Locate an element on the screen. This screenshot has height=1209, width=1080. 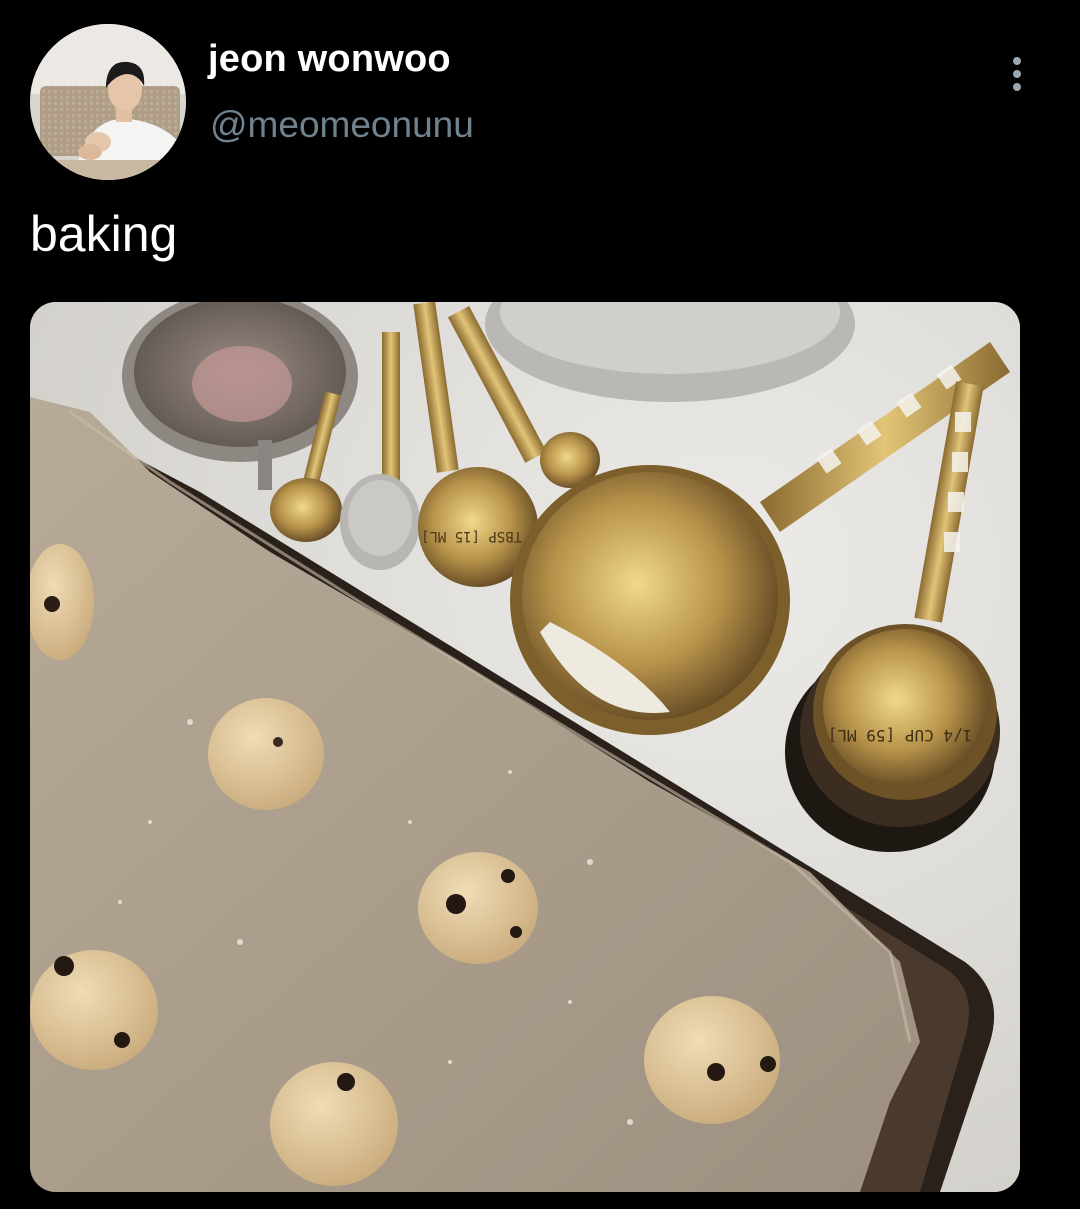
vertical-ellipsis-icon is located at coordinates (1017, 61).